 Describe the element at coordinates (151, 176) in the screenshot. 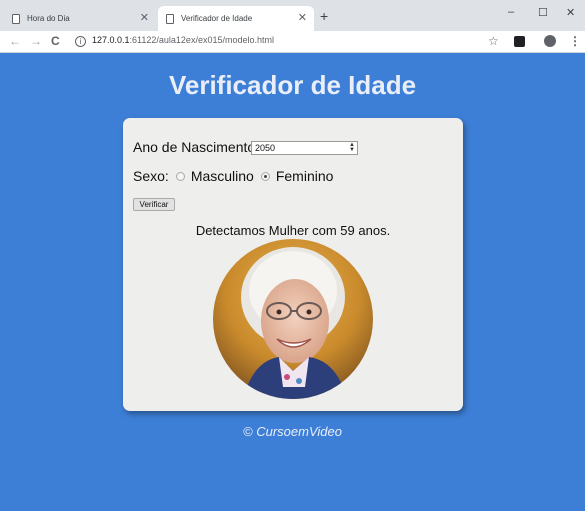

I see `sex-label: Sexo:` at that location.